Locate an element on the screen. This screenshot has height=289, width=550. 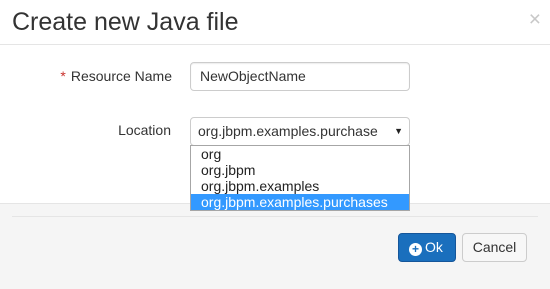
location-option-highlighted: org.jbpm.examples.purchases is located at coordinates (300, 202).